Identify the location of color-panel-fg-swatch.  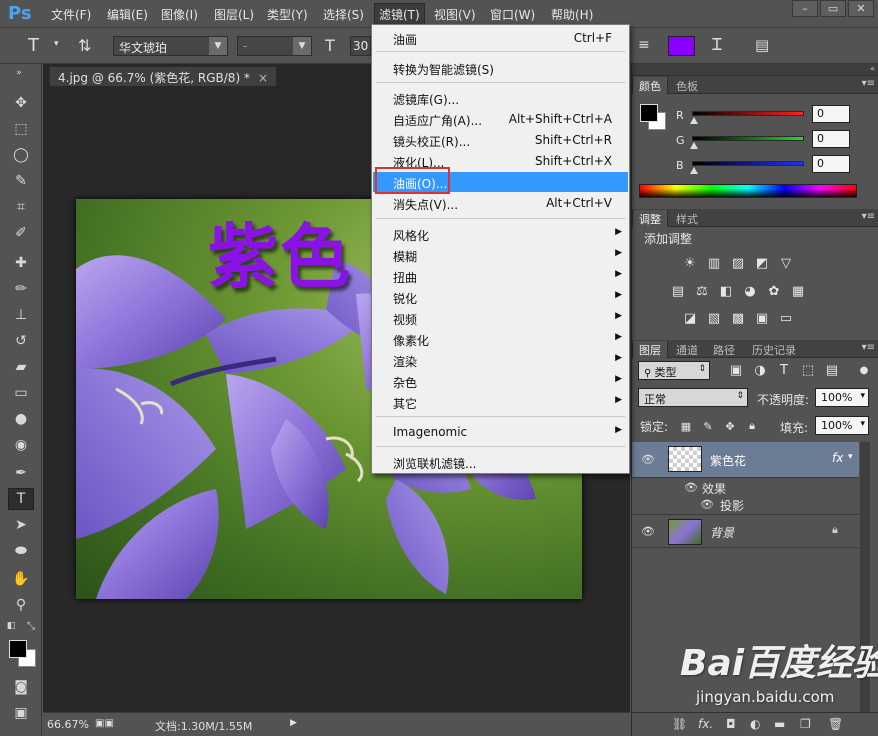
(649, 113).